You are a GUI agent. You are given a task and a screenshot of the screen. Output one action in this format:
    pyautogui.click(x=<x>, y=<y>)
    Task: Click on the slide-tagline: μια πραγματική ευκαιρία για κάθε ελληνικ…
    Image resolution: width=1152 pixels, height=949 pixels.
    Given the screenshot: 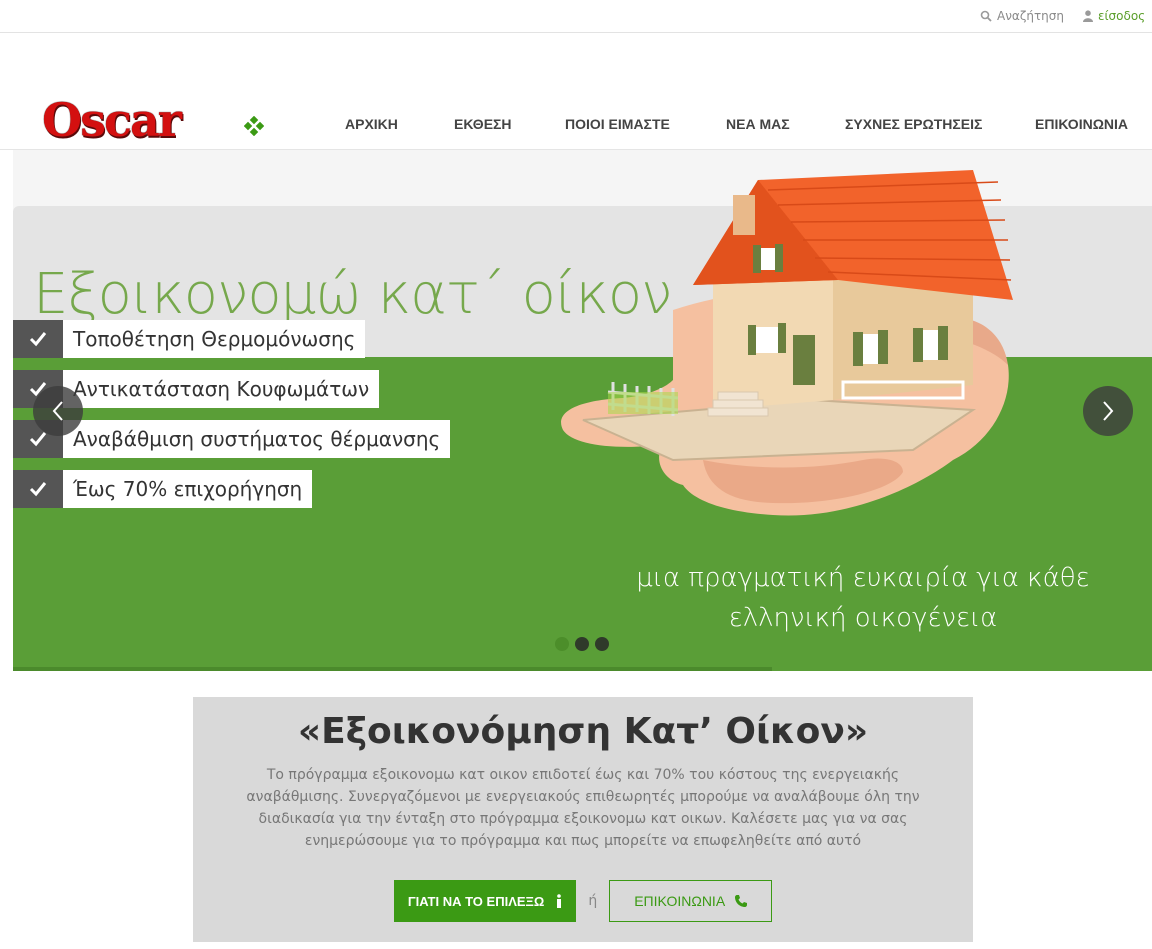 What is the action you would take?
    pyautogui.click(x=863, y=598)
    